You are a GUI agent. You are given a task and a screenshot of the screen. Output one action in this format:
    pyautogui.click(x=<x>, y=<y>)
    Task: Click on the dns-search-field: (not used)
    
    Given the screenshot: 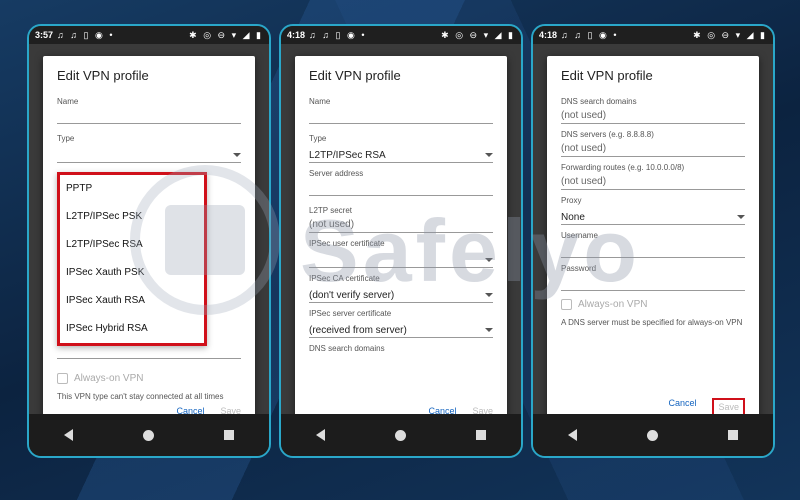 What is the action you would take?
    pyautogui.click(x=653, y=115)
    